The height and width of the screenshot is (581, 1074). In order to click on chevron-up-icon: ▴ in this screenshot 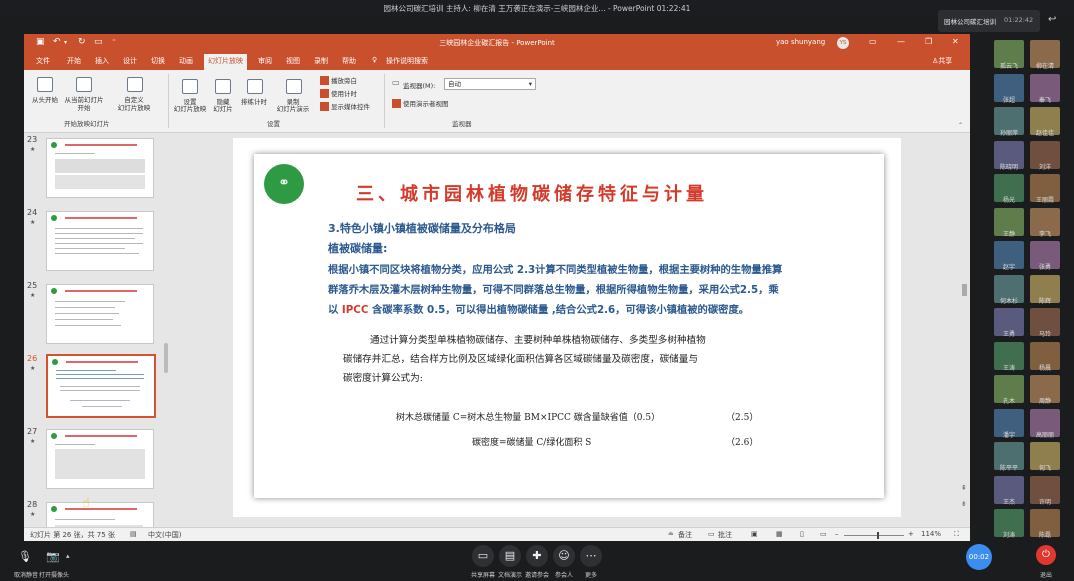, I will do `click(68, 556)`.